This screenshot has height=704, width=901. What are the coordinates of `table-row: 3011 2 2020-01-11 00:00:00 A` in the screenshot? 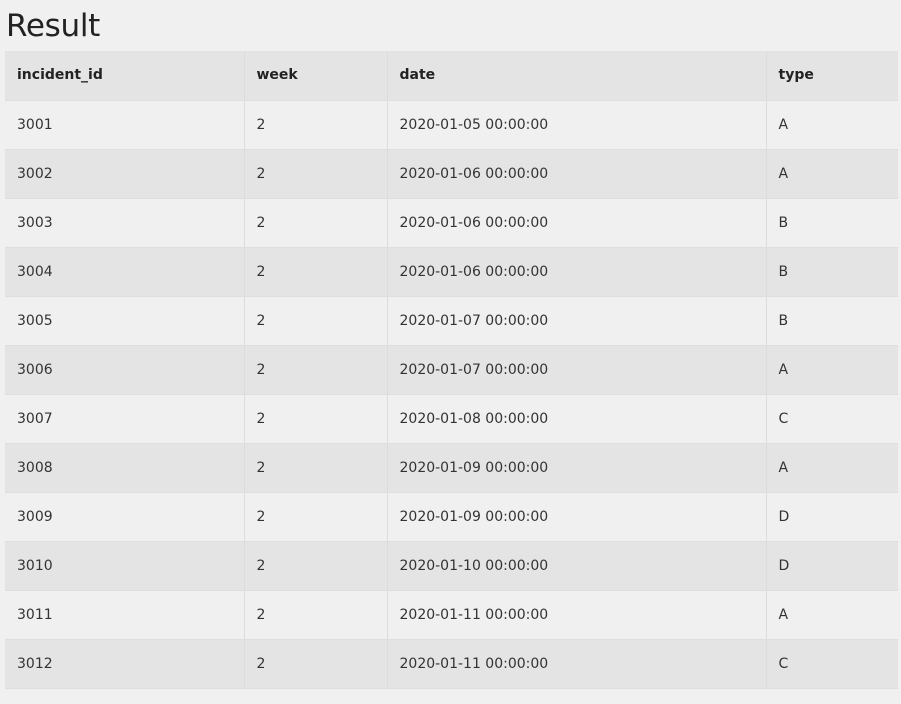 It's located at (451, 615).